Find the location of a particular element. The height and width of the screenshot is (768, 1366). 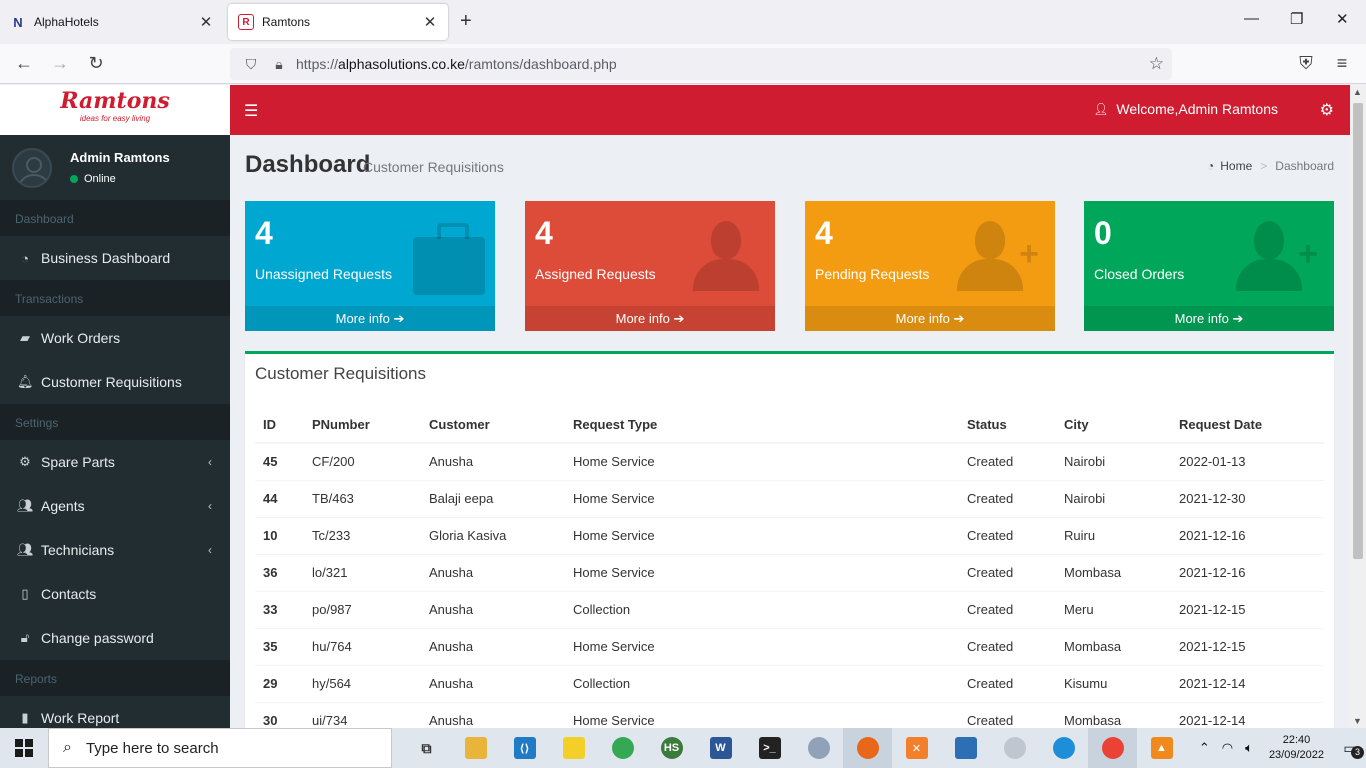

windows-logo-icon is located at coordinates (24, 748).